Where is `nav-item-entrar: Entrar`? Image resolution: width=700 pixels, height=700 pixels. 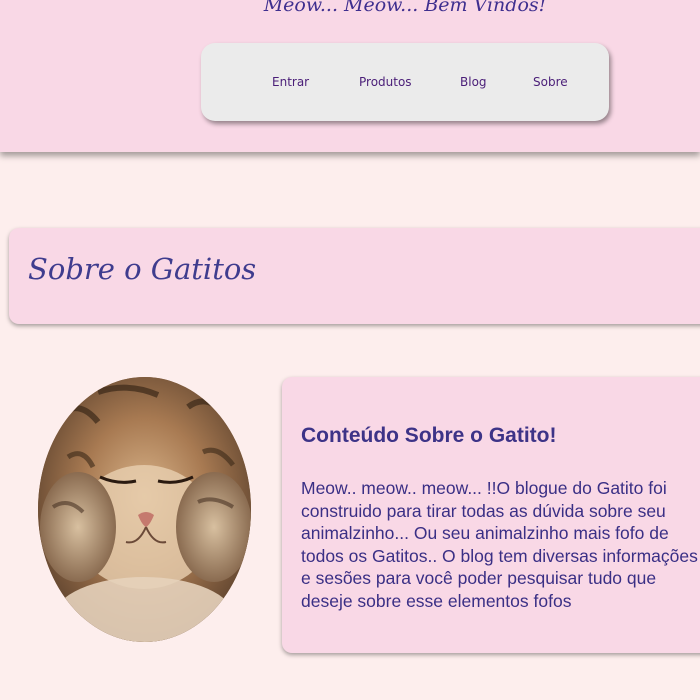
nav-item-entrar: Entrar is located at coordinates (290, 82).